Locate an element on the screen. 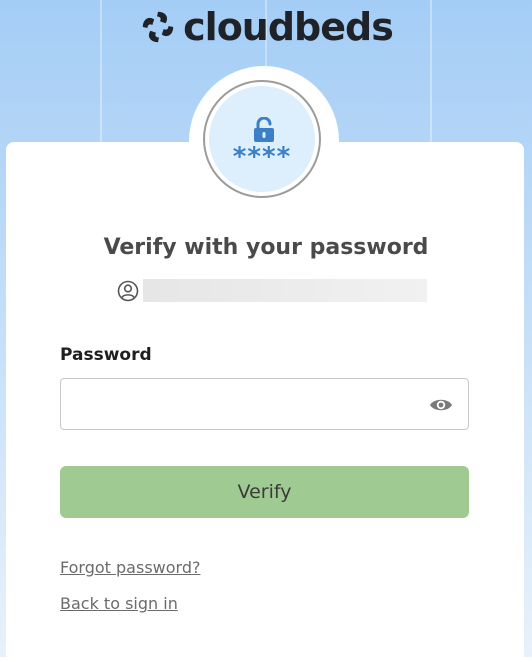  redacted-username is located at coordinates (285, 290).